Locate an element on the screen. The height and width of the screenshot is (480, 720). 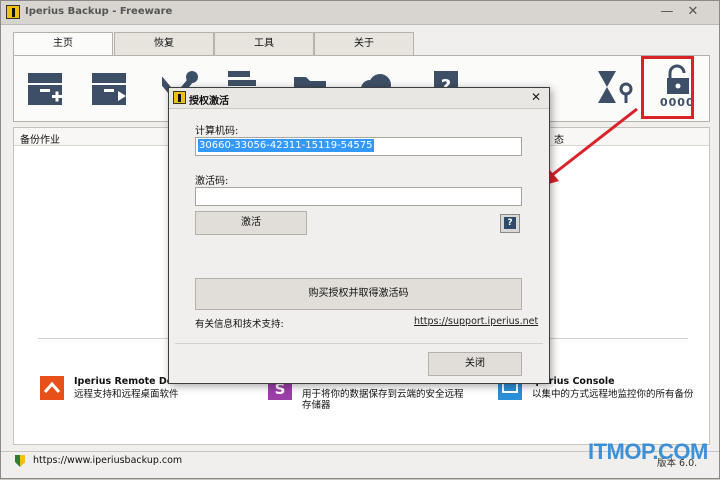
watermark: ITMOP.COM is located at coordinates (648, 451).